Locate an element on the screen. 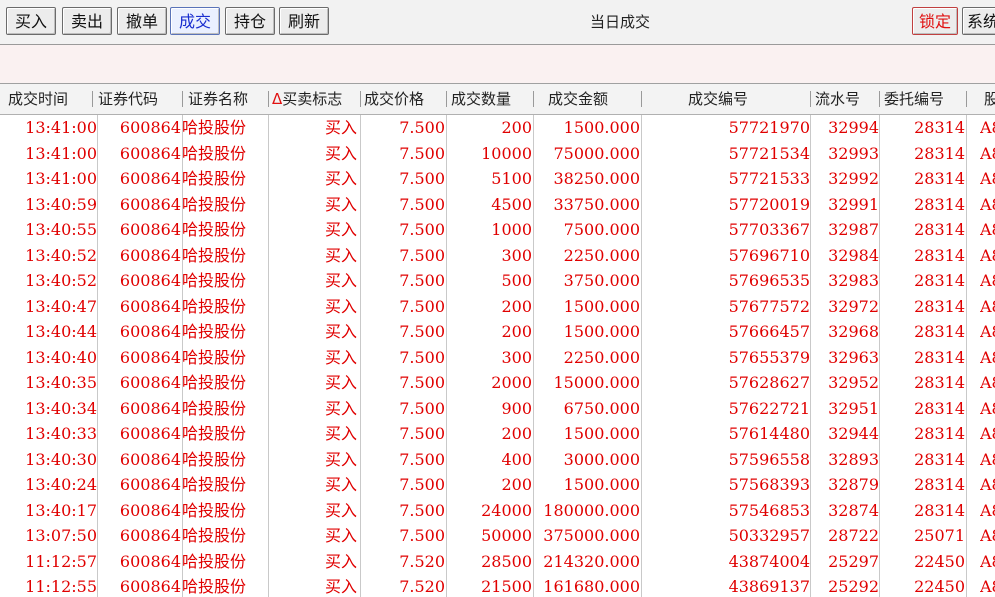 The height and width of the screenshot is (597, 995). cell-time: 13:40:40 is located at coordinates (61, 357).